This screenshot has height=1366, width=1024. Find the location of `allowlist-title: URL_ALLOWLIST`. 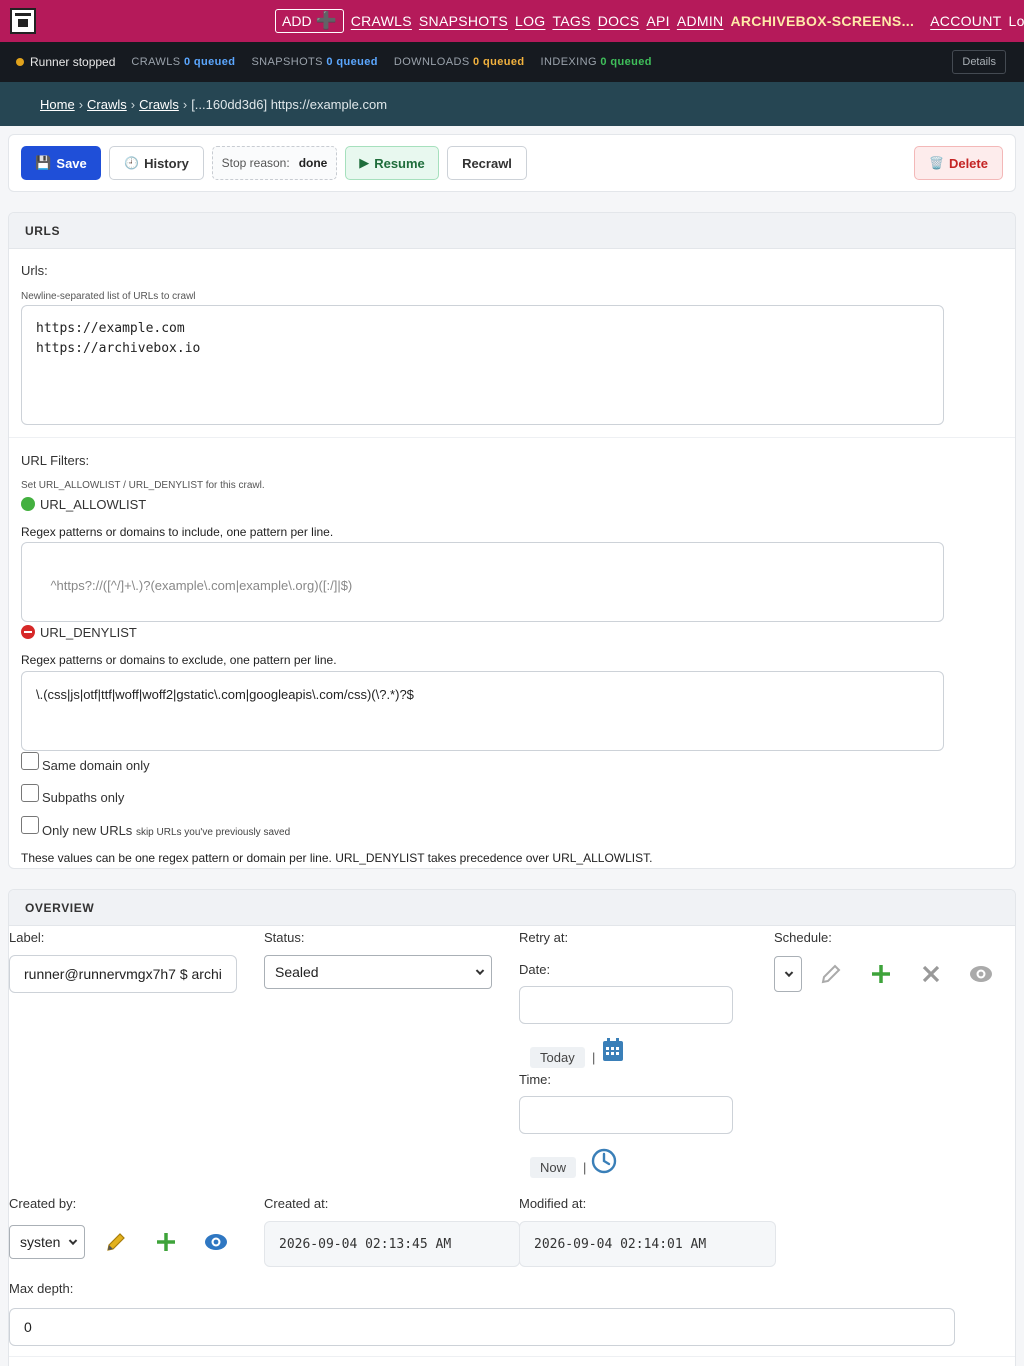

allowlist-title: URL_ALLOWLIST is located at coordinates (83, 504).